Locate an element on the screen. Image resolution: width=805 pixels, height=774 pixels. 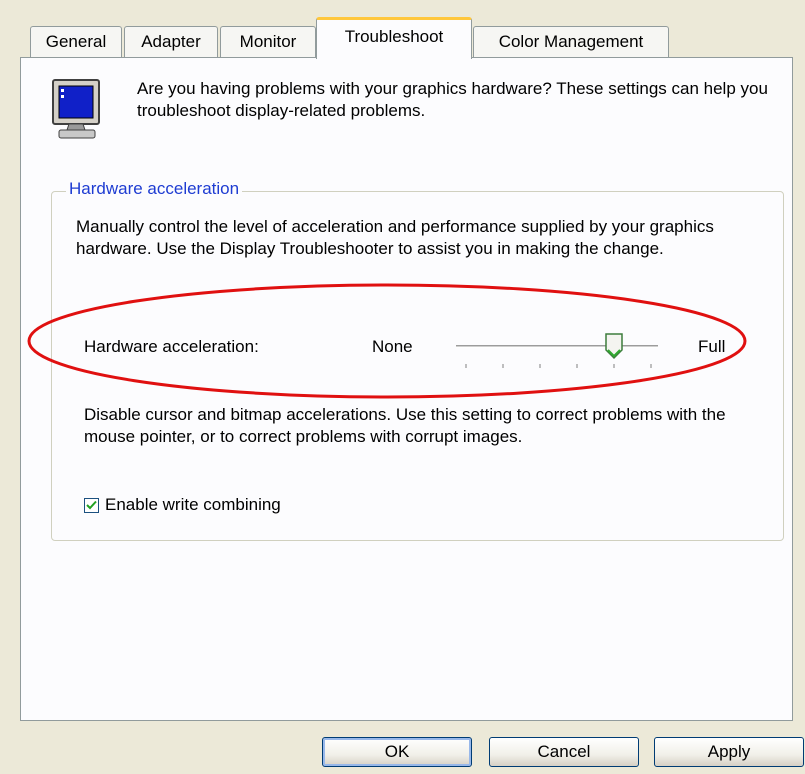
slider-label: Hardware acceleration: is located at coordinates (171, 346).